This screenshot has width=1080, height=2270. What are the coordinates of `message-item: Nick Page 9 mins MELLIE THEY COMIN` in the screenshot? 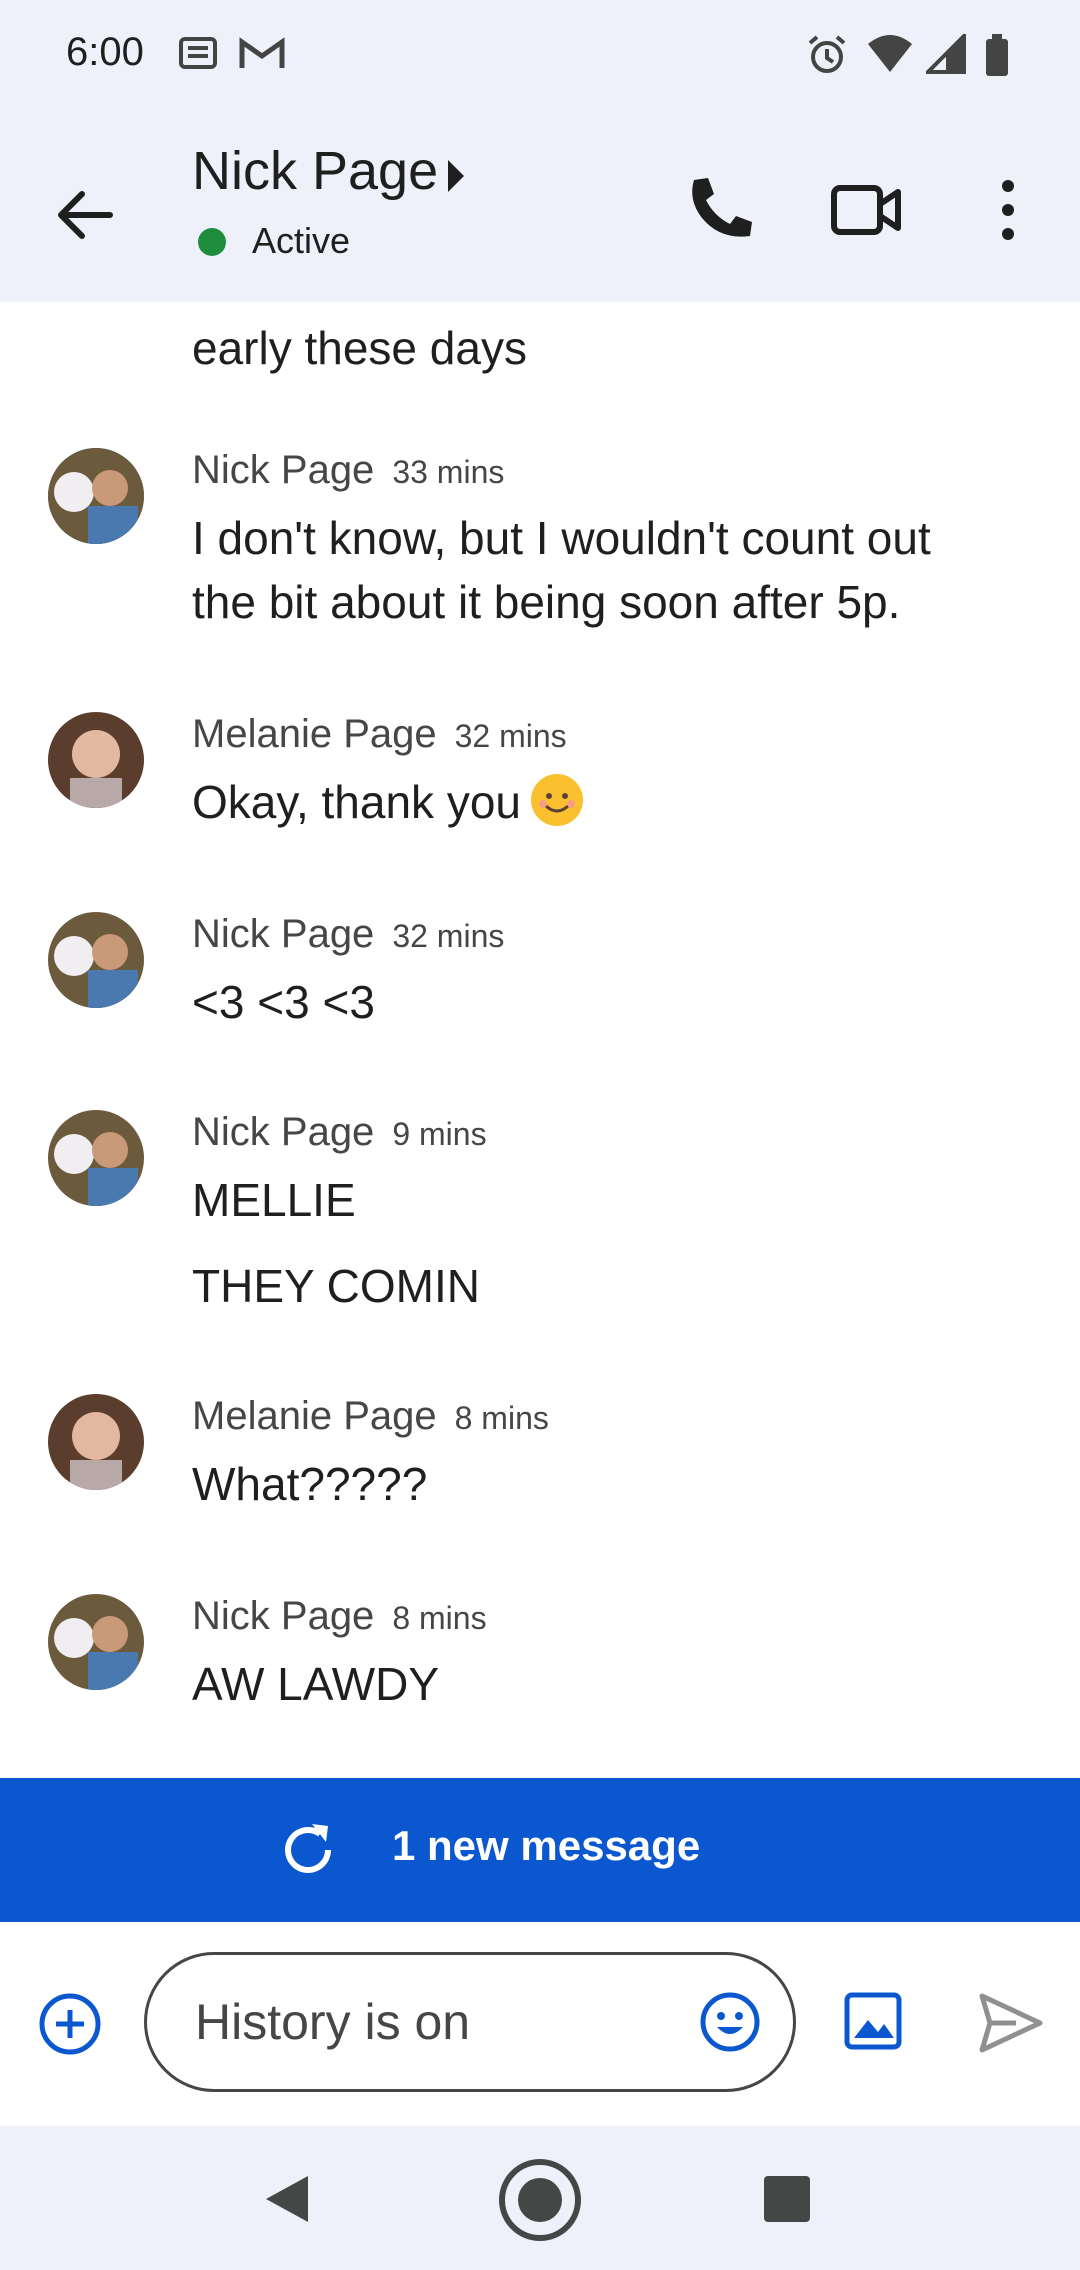 It's located at (540, 1215).